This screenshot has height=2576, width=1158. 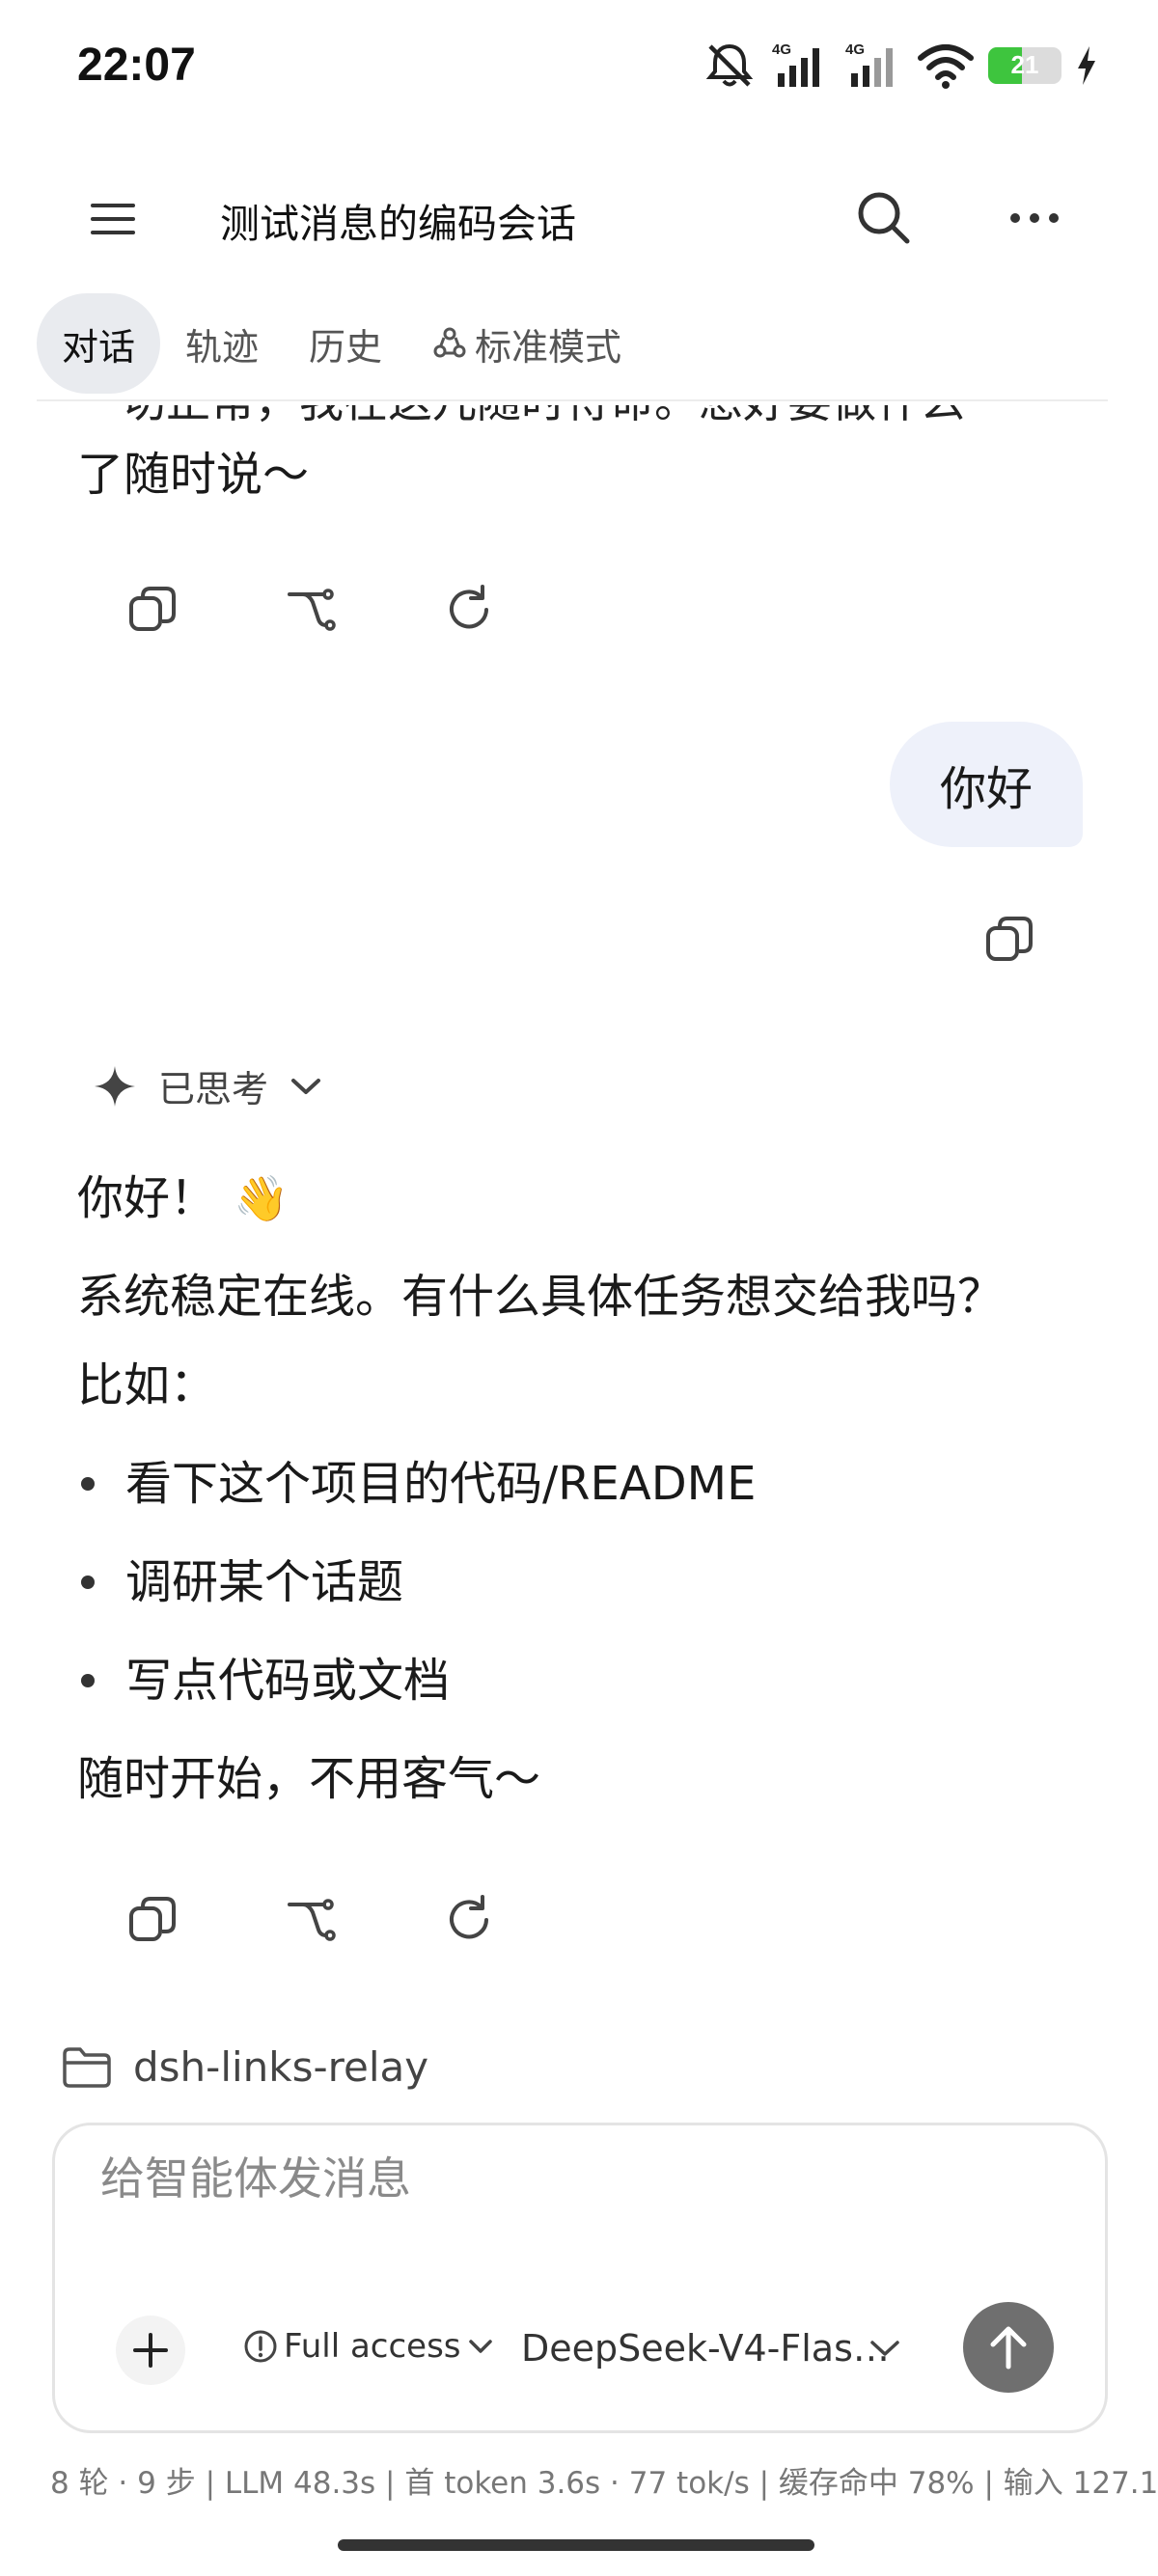 I want to click on reply-line-2: 比如：, so click(x=147, y=1385).